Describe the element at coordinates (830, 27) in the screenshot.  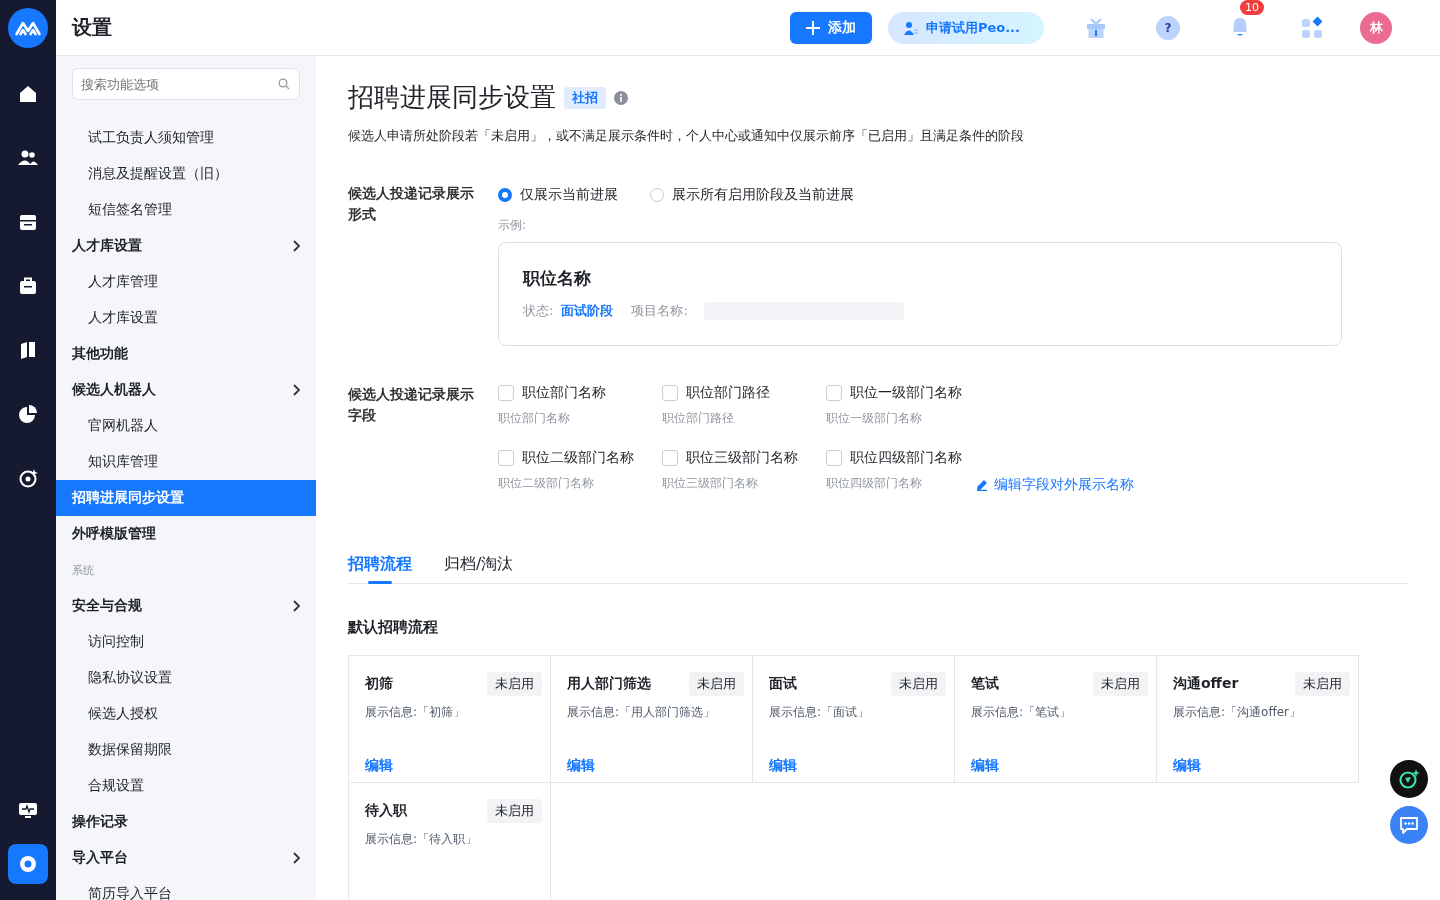
I see `add-button: 添加` at that location.